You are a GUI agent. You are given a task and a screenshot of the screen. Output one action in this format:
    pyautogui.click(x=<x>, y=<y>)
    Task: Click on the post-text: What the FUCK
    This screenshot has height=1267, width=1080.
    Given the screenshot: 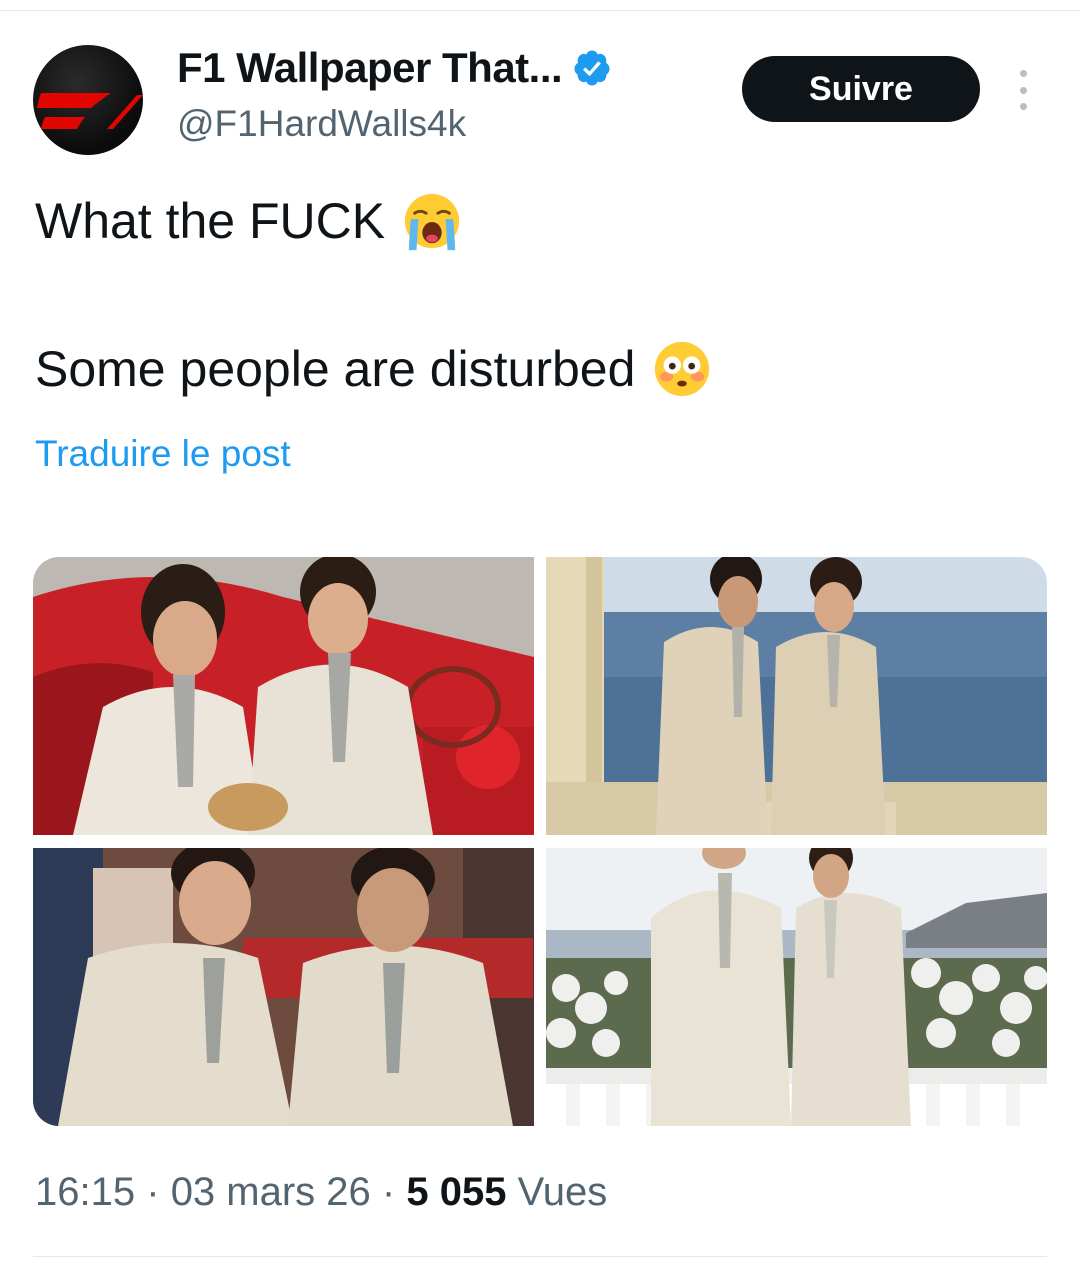 What is the action you would take?
    pyautogui.click(x=210, y=221)
    